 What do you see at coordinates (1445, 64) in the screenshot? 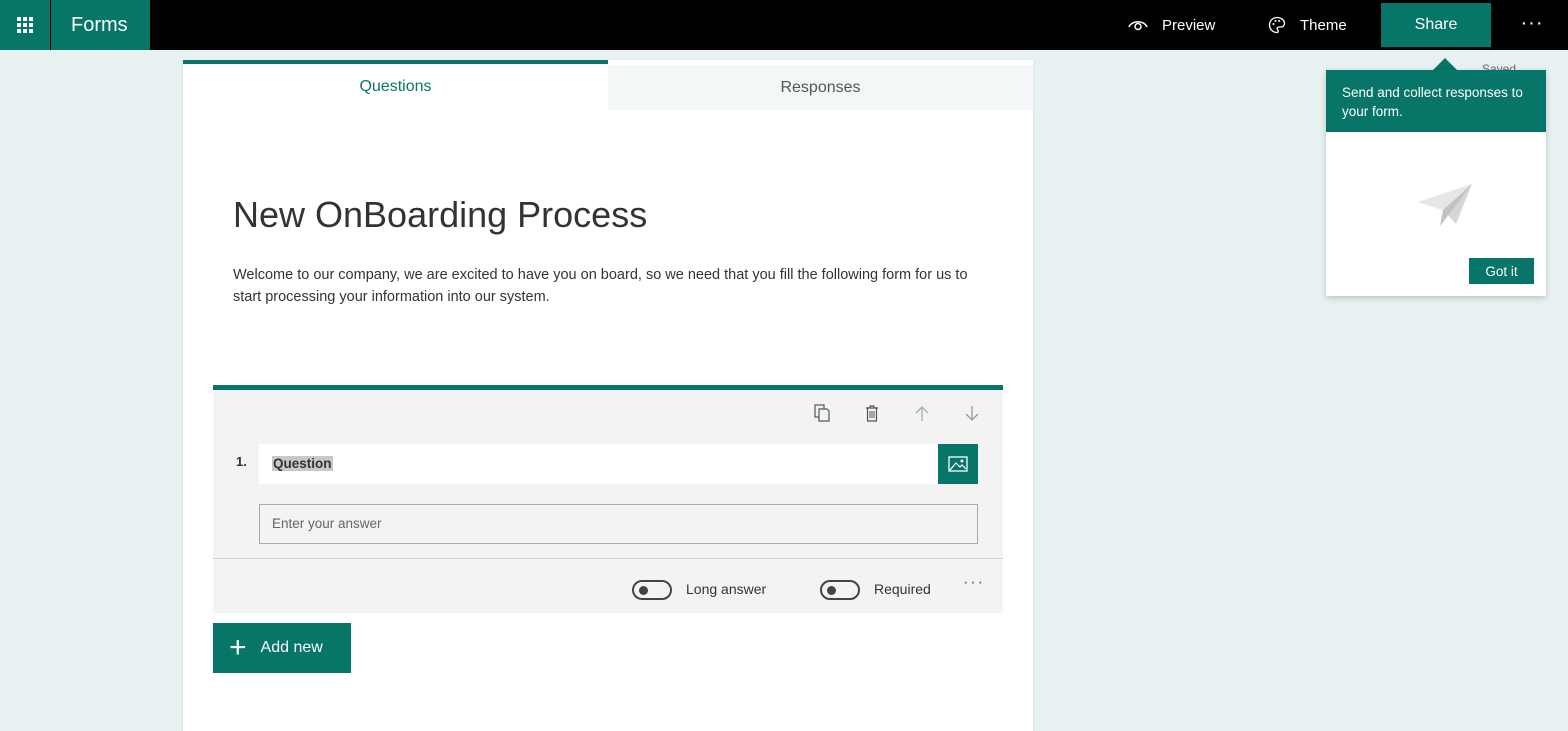
I see `callout-pointer` at bounding box center [1445, 64].